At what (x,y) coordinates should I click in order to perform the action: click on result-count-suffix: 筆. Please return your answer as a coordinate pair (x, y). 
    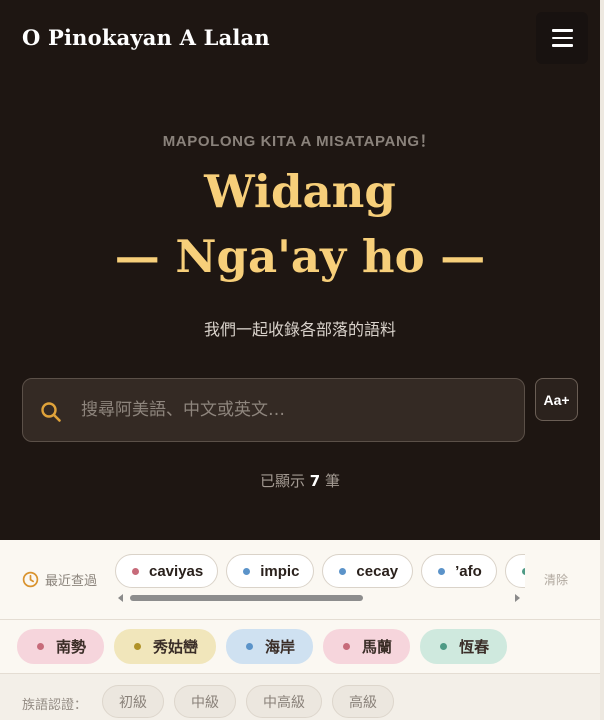
    Looking at the image, I should click on (333, 481).